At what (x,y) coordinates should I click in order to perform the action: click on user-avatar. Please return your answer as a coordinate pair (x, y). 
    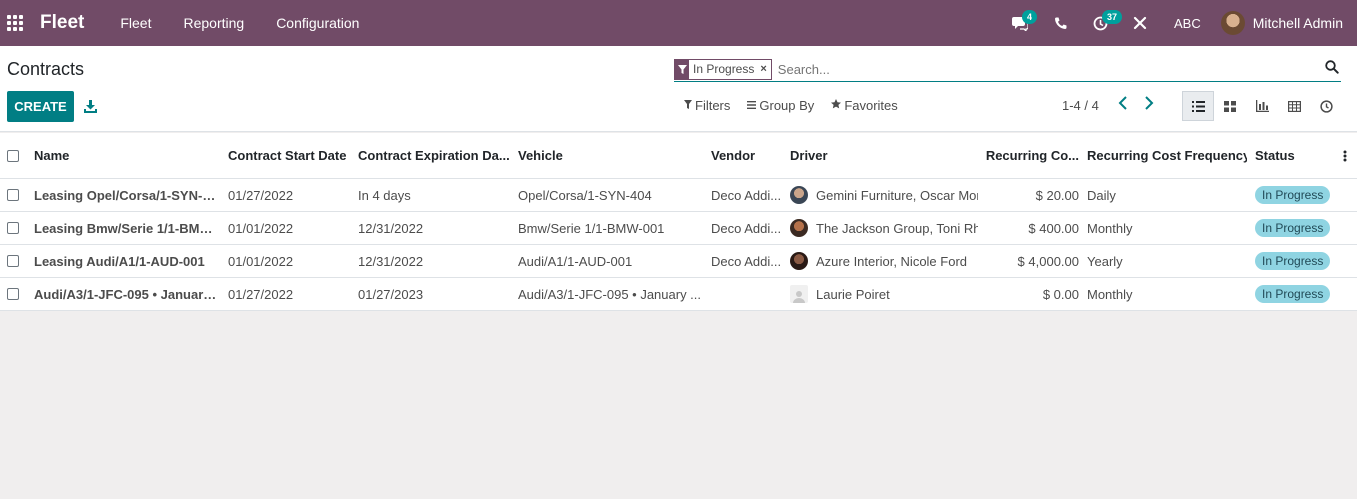
    Looking at the image, I should click on (1232, 23).